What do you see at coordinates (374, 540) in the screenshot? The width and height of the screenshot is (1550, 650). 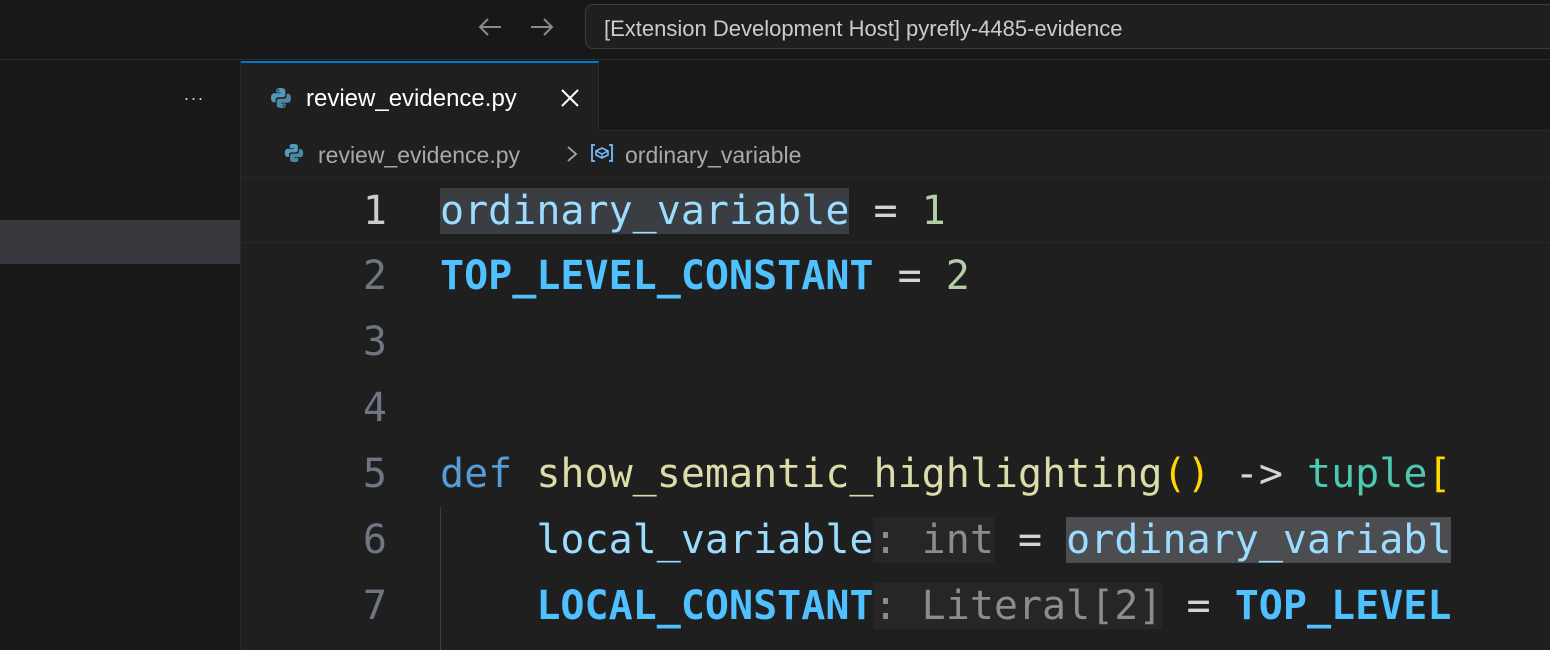 I see `line-number: 6` at bounding box center [374, 540].